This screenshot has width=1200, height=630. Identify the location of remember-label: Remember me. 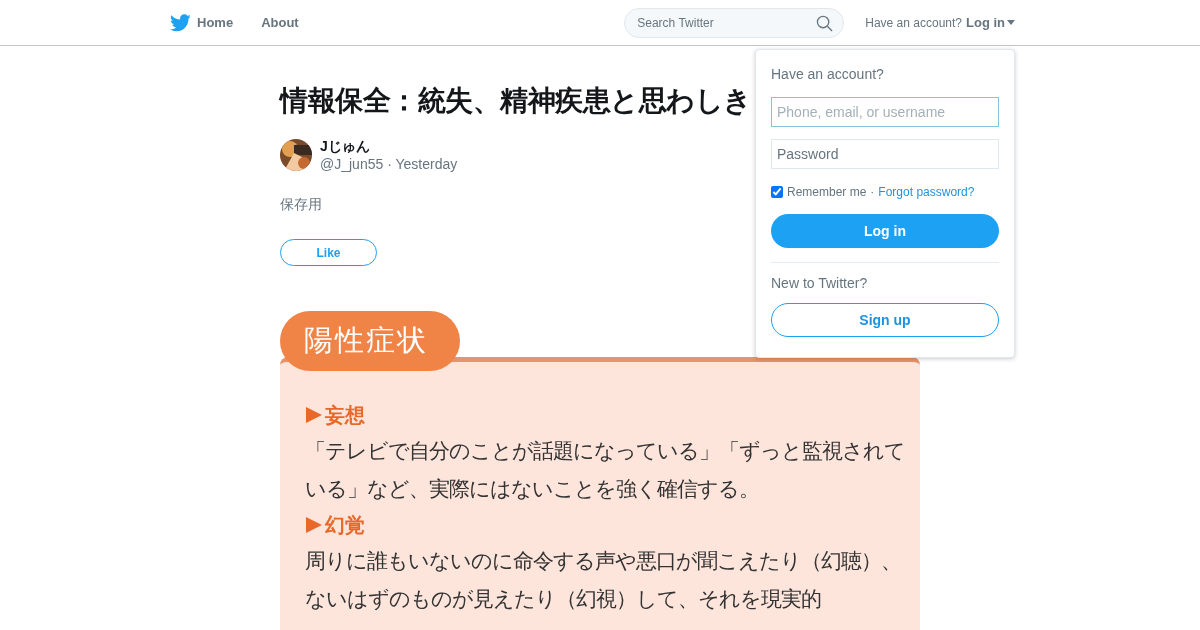
(827, 192).